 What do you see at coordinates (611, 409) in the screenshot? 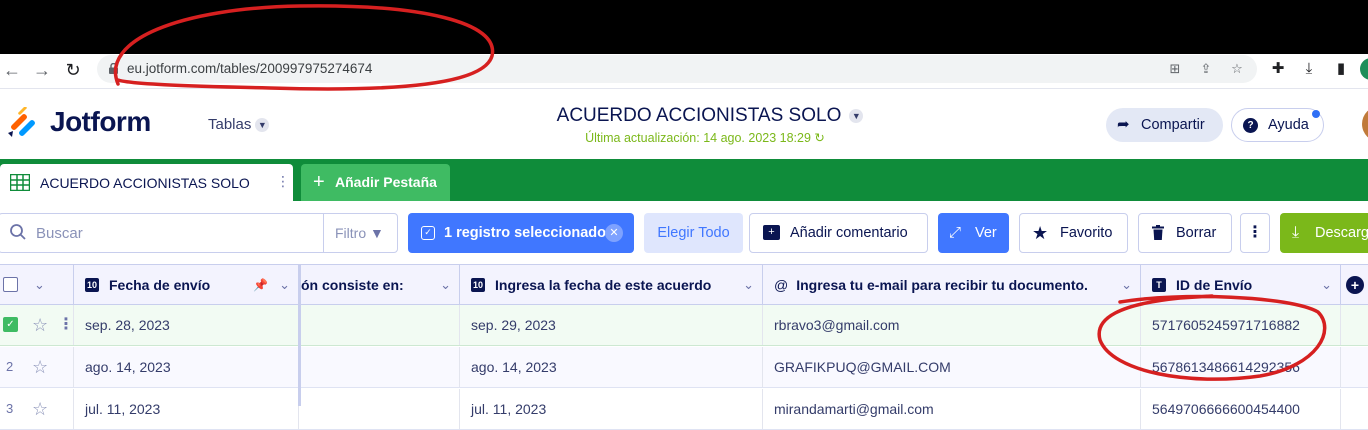
I see `cell-fecha-acuerdo: jul. 11, 2023` at bounding box center [611, 409].